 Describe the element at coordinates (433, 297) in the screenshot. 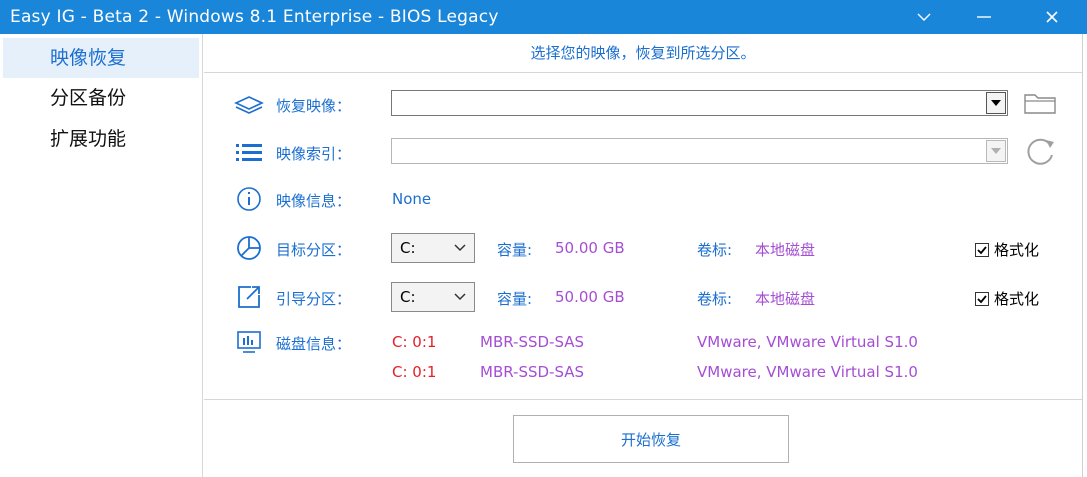

I see `boot-partition-select: C:` at that location.